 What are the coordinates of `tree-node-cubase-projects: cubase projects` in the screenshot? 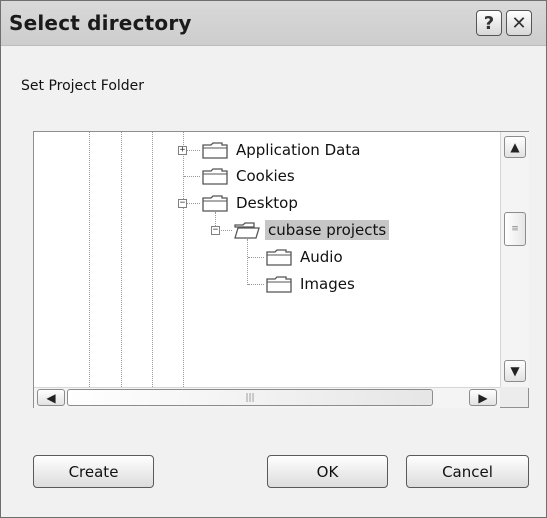 It's located at (327, 230).